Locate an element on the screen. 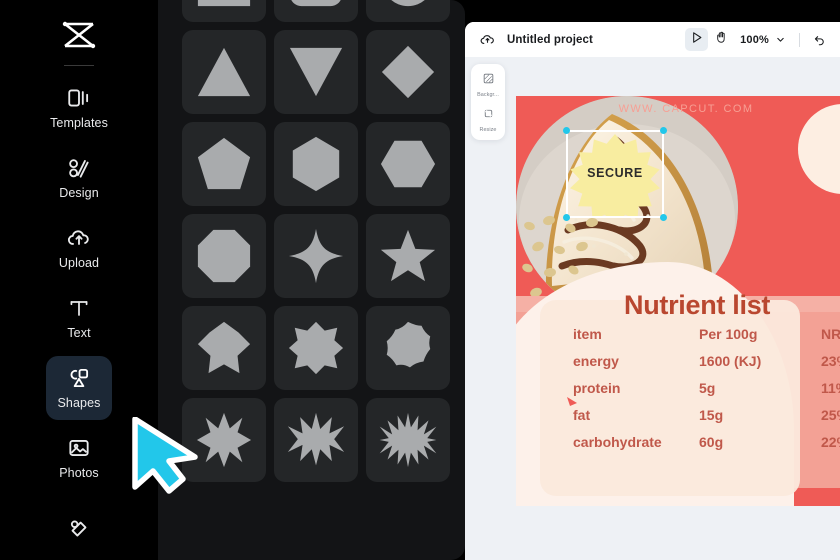  shape-tile-circle is located at coordinates (408, 11).